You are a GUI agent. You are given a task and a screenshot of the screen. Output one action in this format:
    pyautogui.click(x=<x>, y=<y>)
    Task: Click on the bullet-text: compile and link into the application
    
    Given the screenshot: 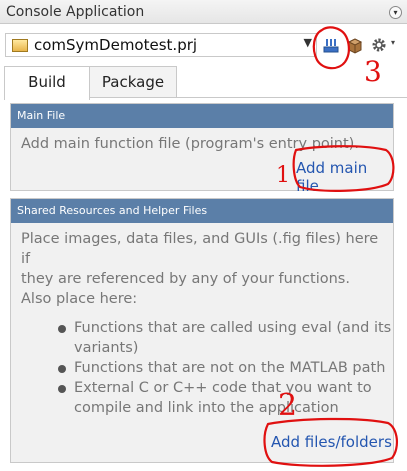 What is the action you would take?
    pyautogui.click(x=206, y=408)
    